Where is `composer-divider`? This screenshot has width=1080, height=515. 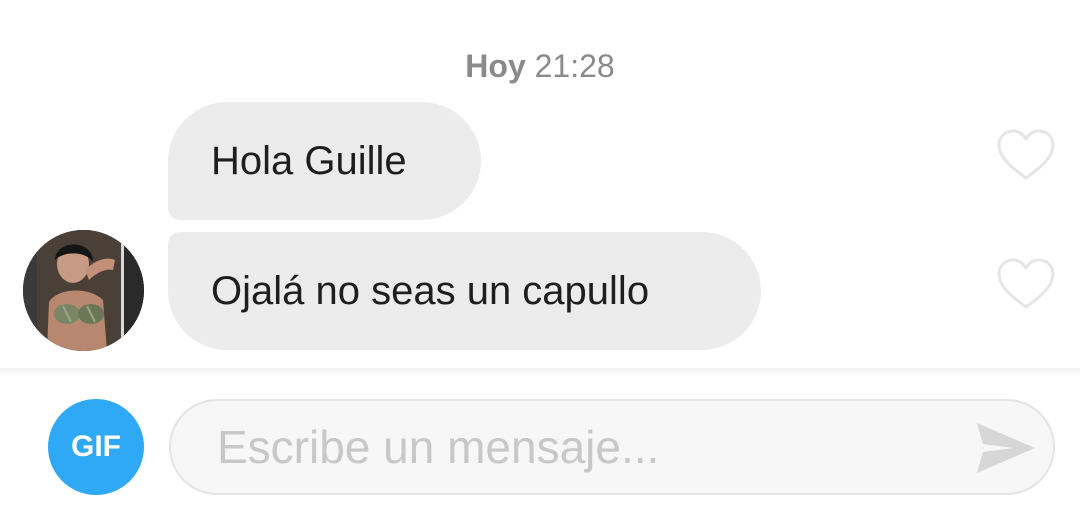 composer-divider is located at coordinates (540, 372).